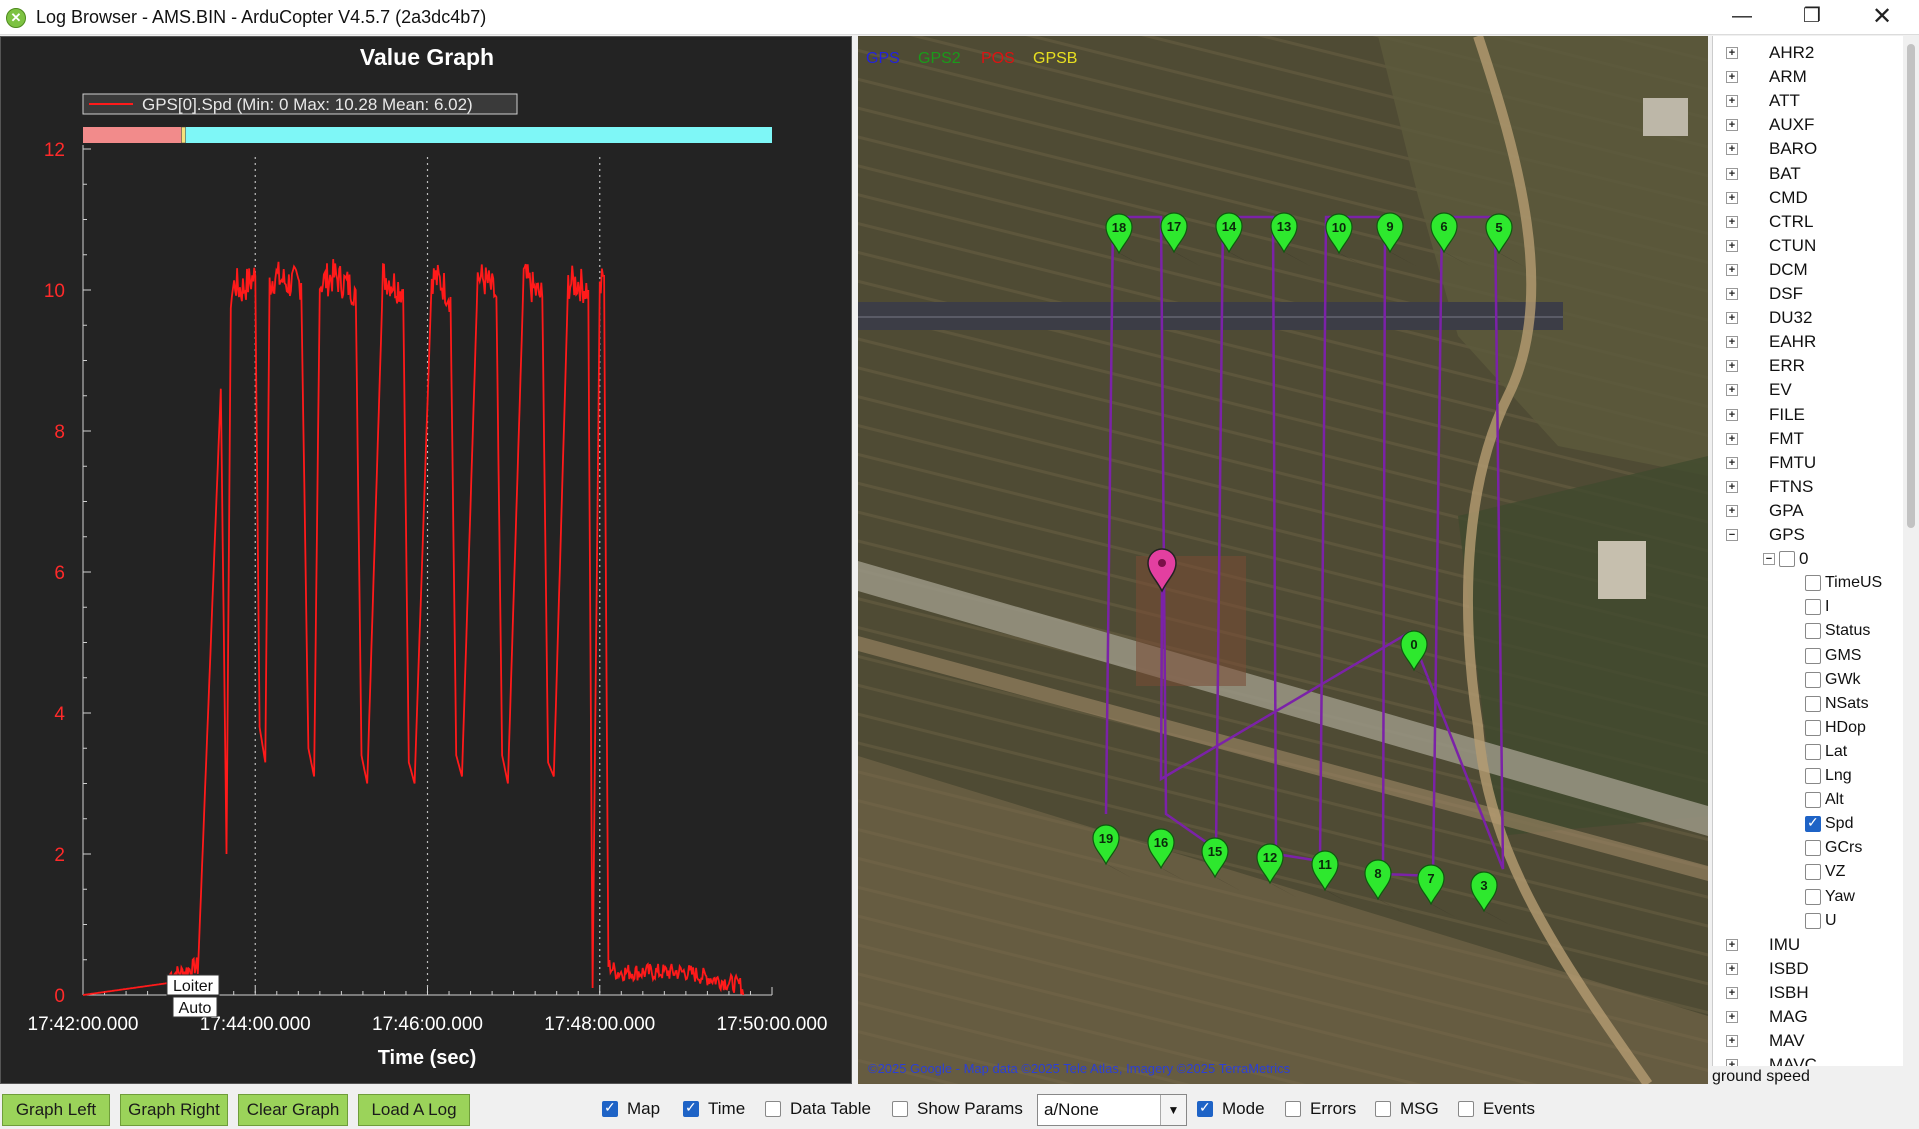 The image size is (1919, 1129). I want to click on tree-field-yaw: Yaw, so click(1808, 897).